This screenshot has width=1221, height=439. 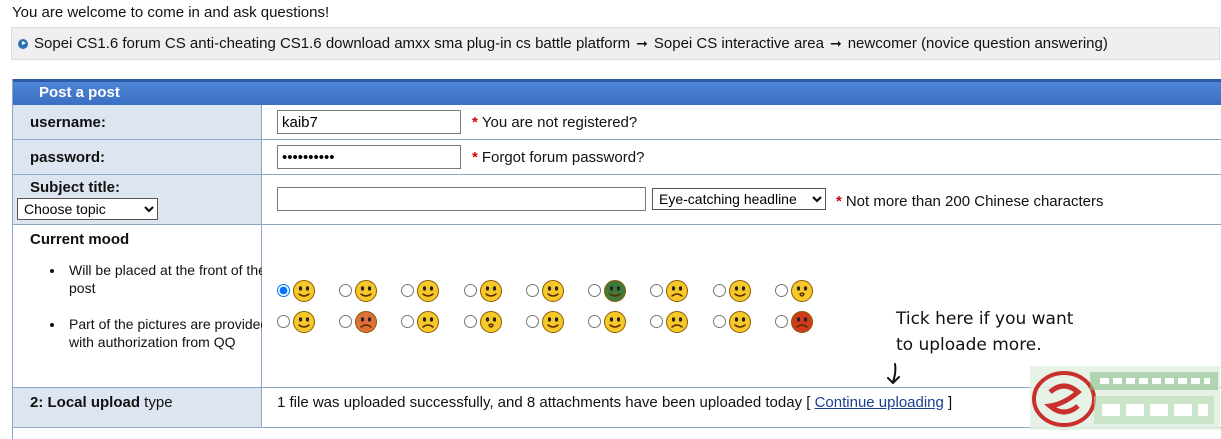 I want to click on smile-emoticon-icon, so click(x=304, y=290).